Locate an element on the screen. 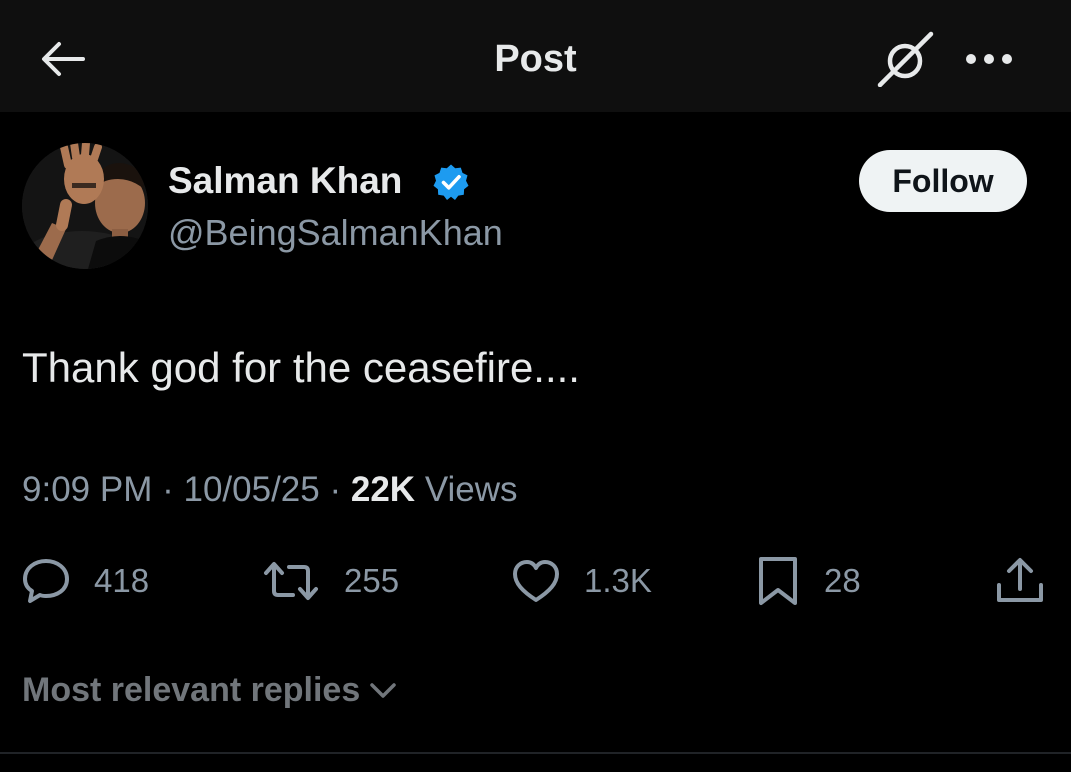  grok-icon is located at coordinates (905, 59).